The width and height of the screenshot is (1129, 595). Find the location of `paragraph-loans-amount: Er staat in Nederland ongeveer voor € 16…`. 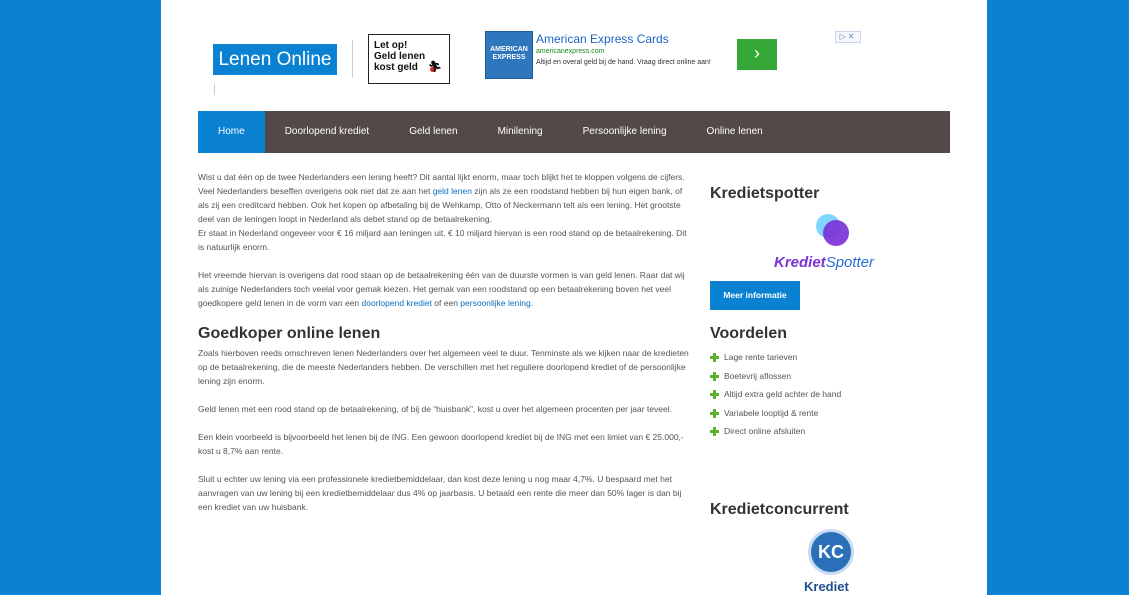

paragraph-loans-amount: Er staat in Nederland ongeveer voor € 16… is located at coordinates (442, 240).